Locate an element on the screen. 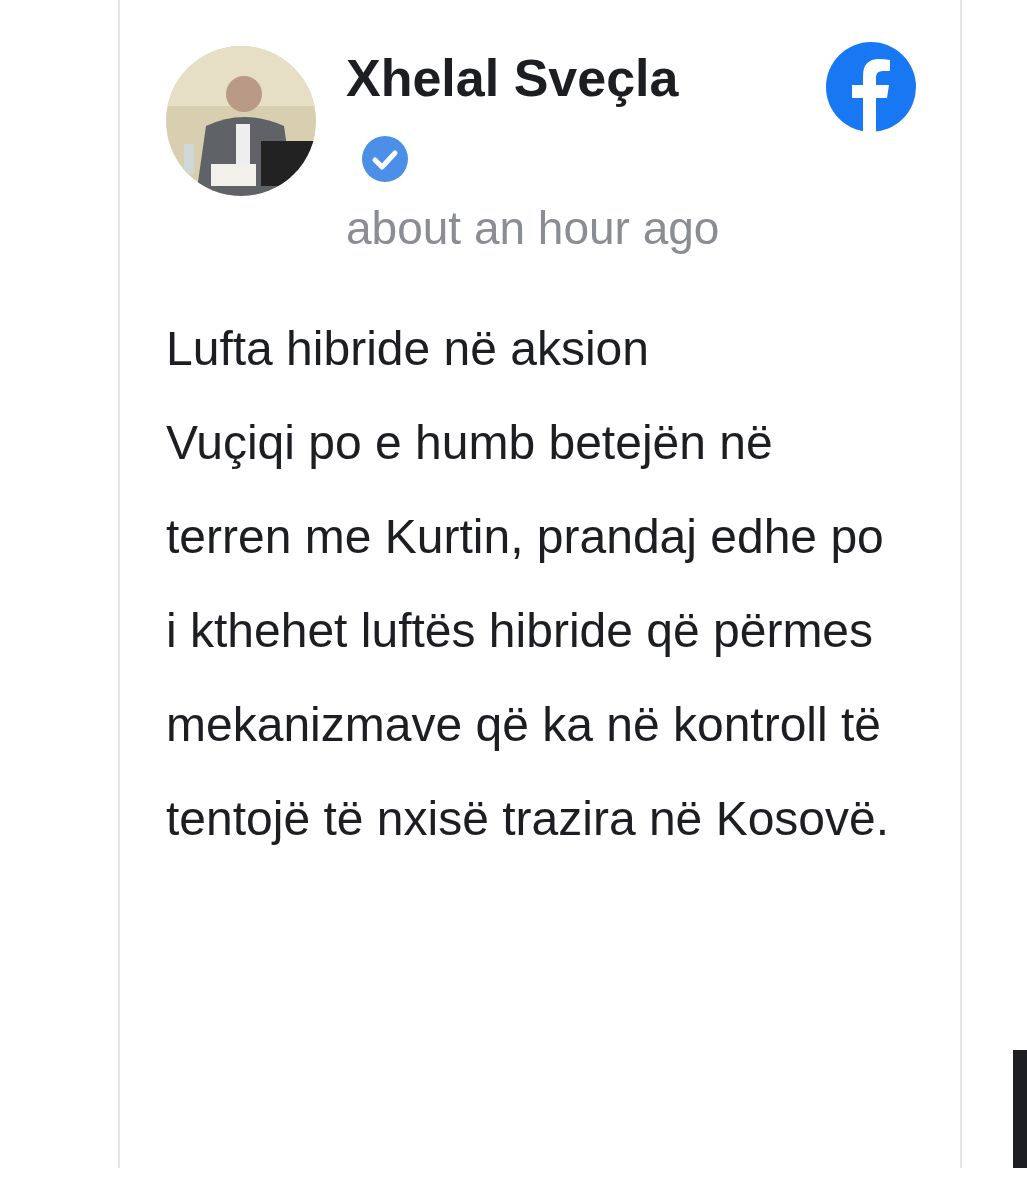  author-name: Xhelal Sveçla is located at coordinates (586, 78).